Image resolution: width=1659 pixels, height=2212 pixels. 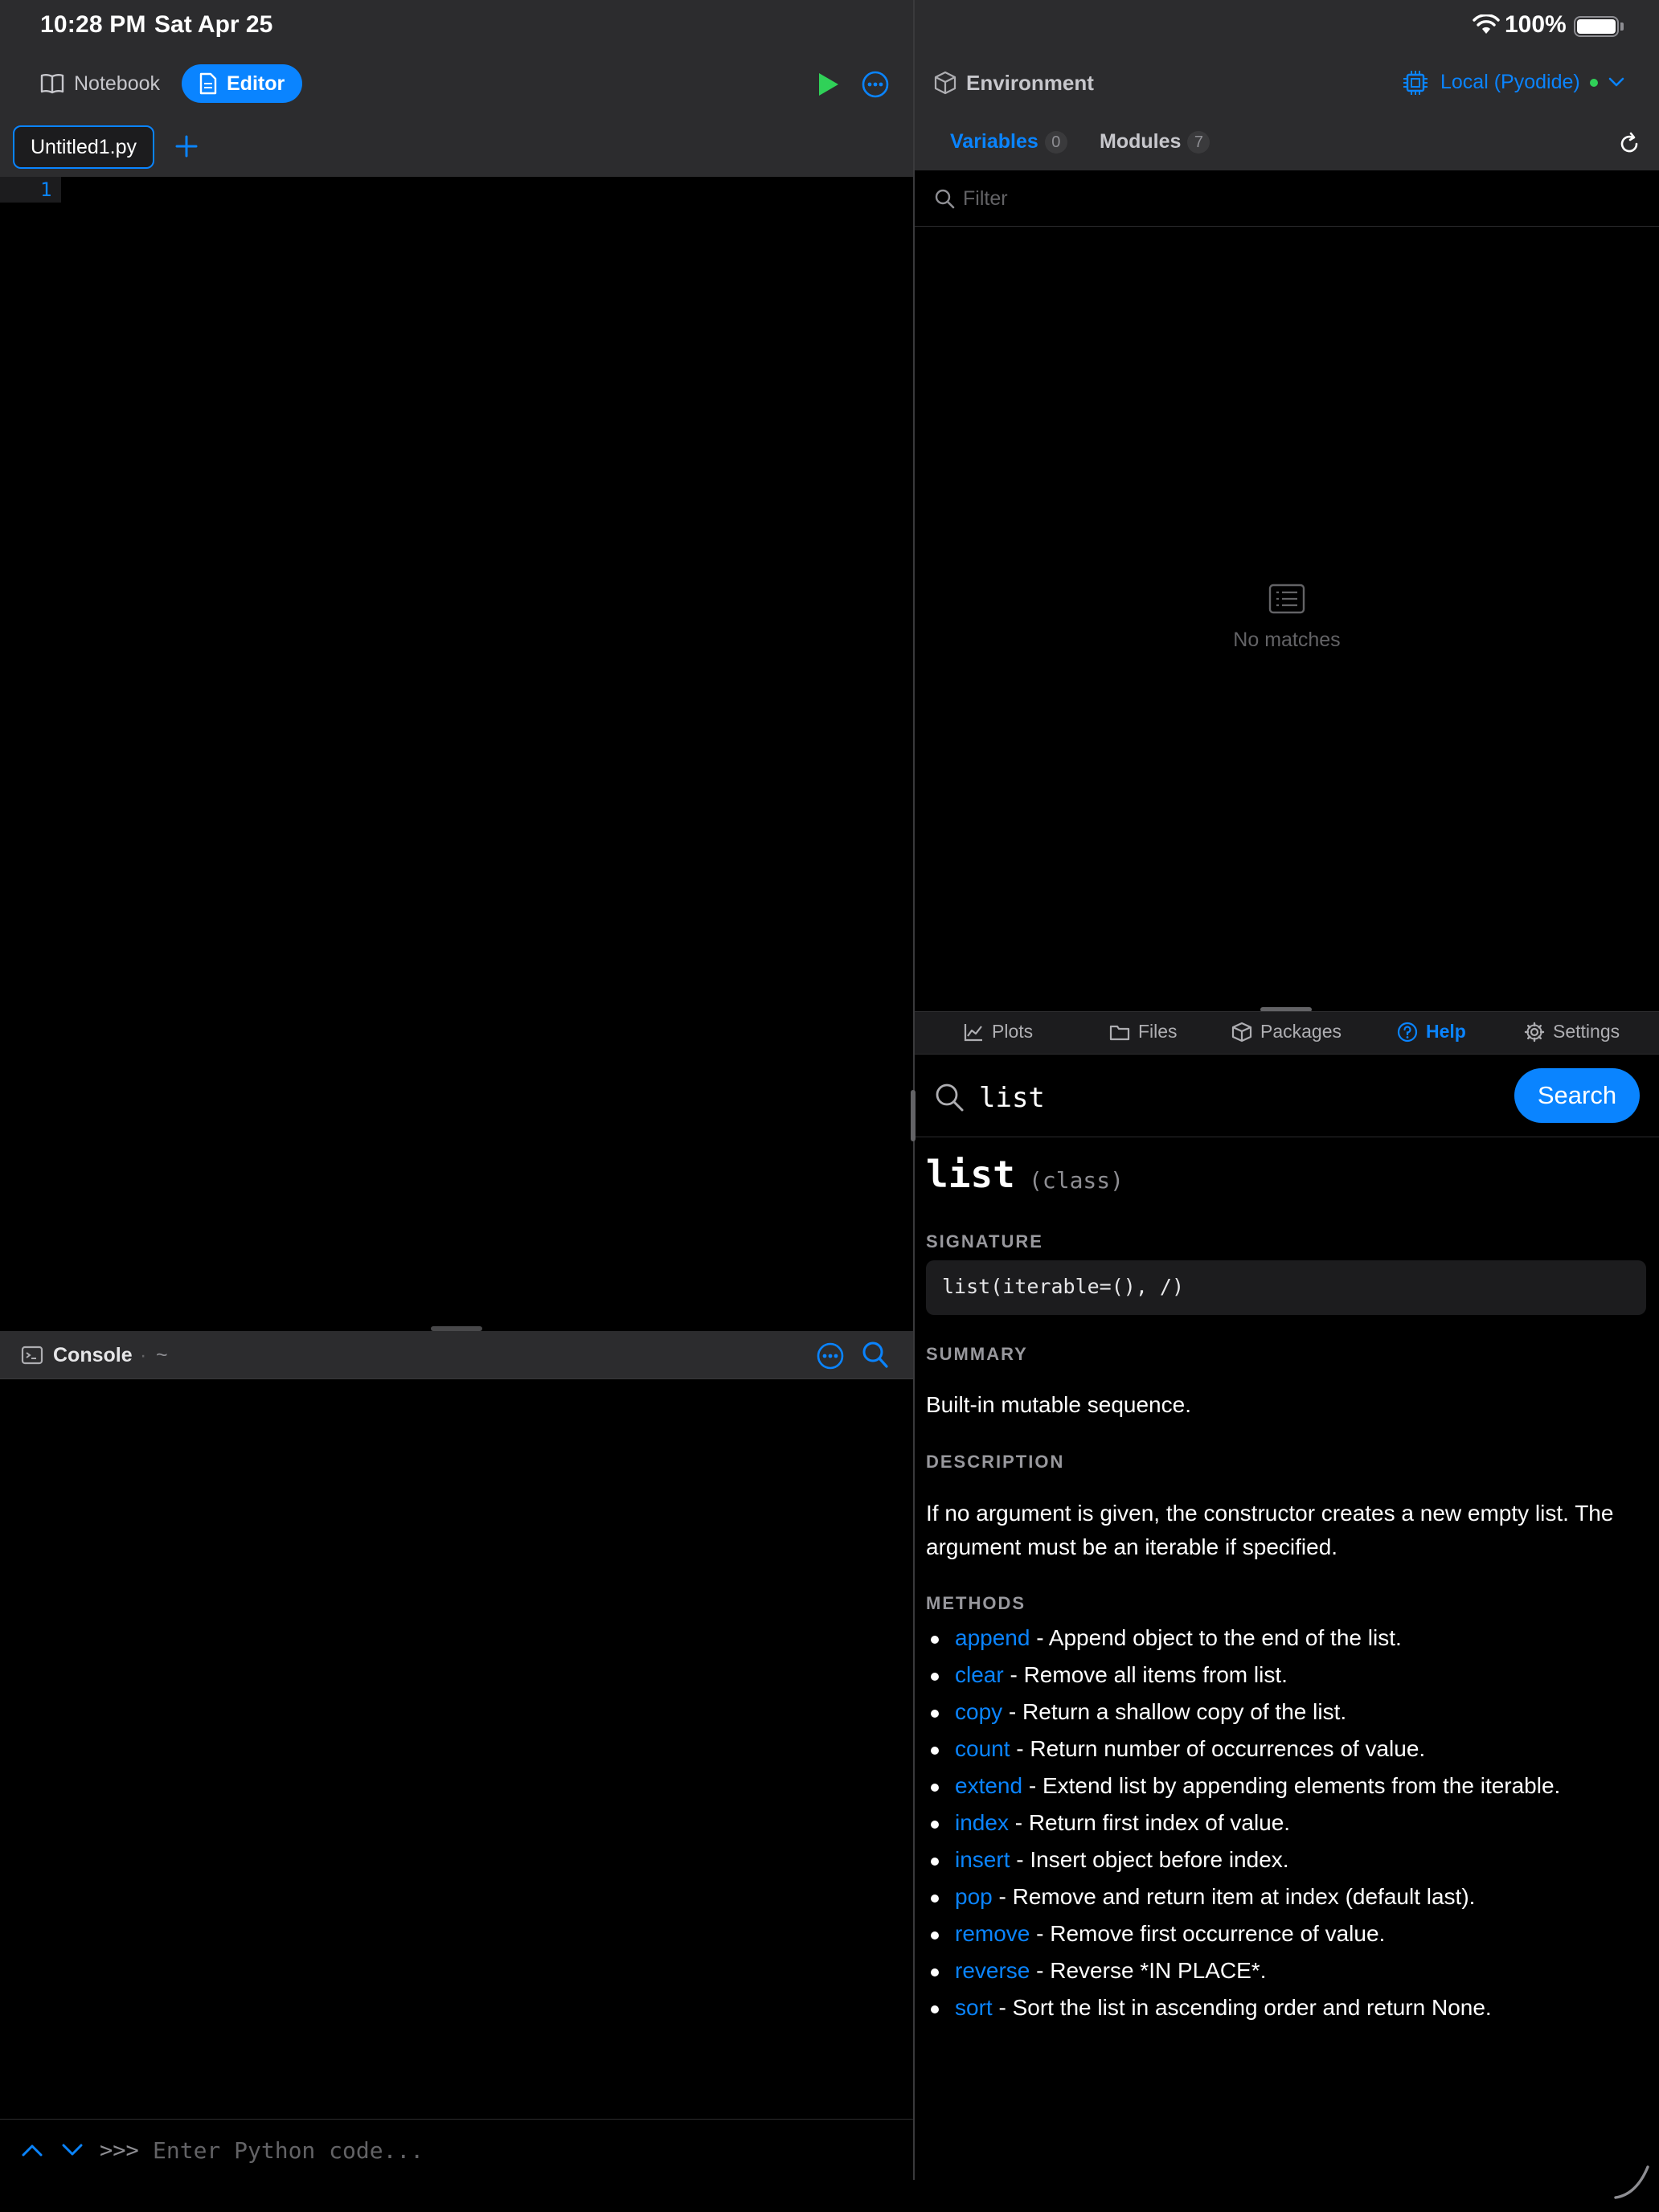 I want to click on method-link-append: append, so click(x=992, y=1637).